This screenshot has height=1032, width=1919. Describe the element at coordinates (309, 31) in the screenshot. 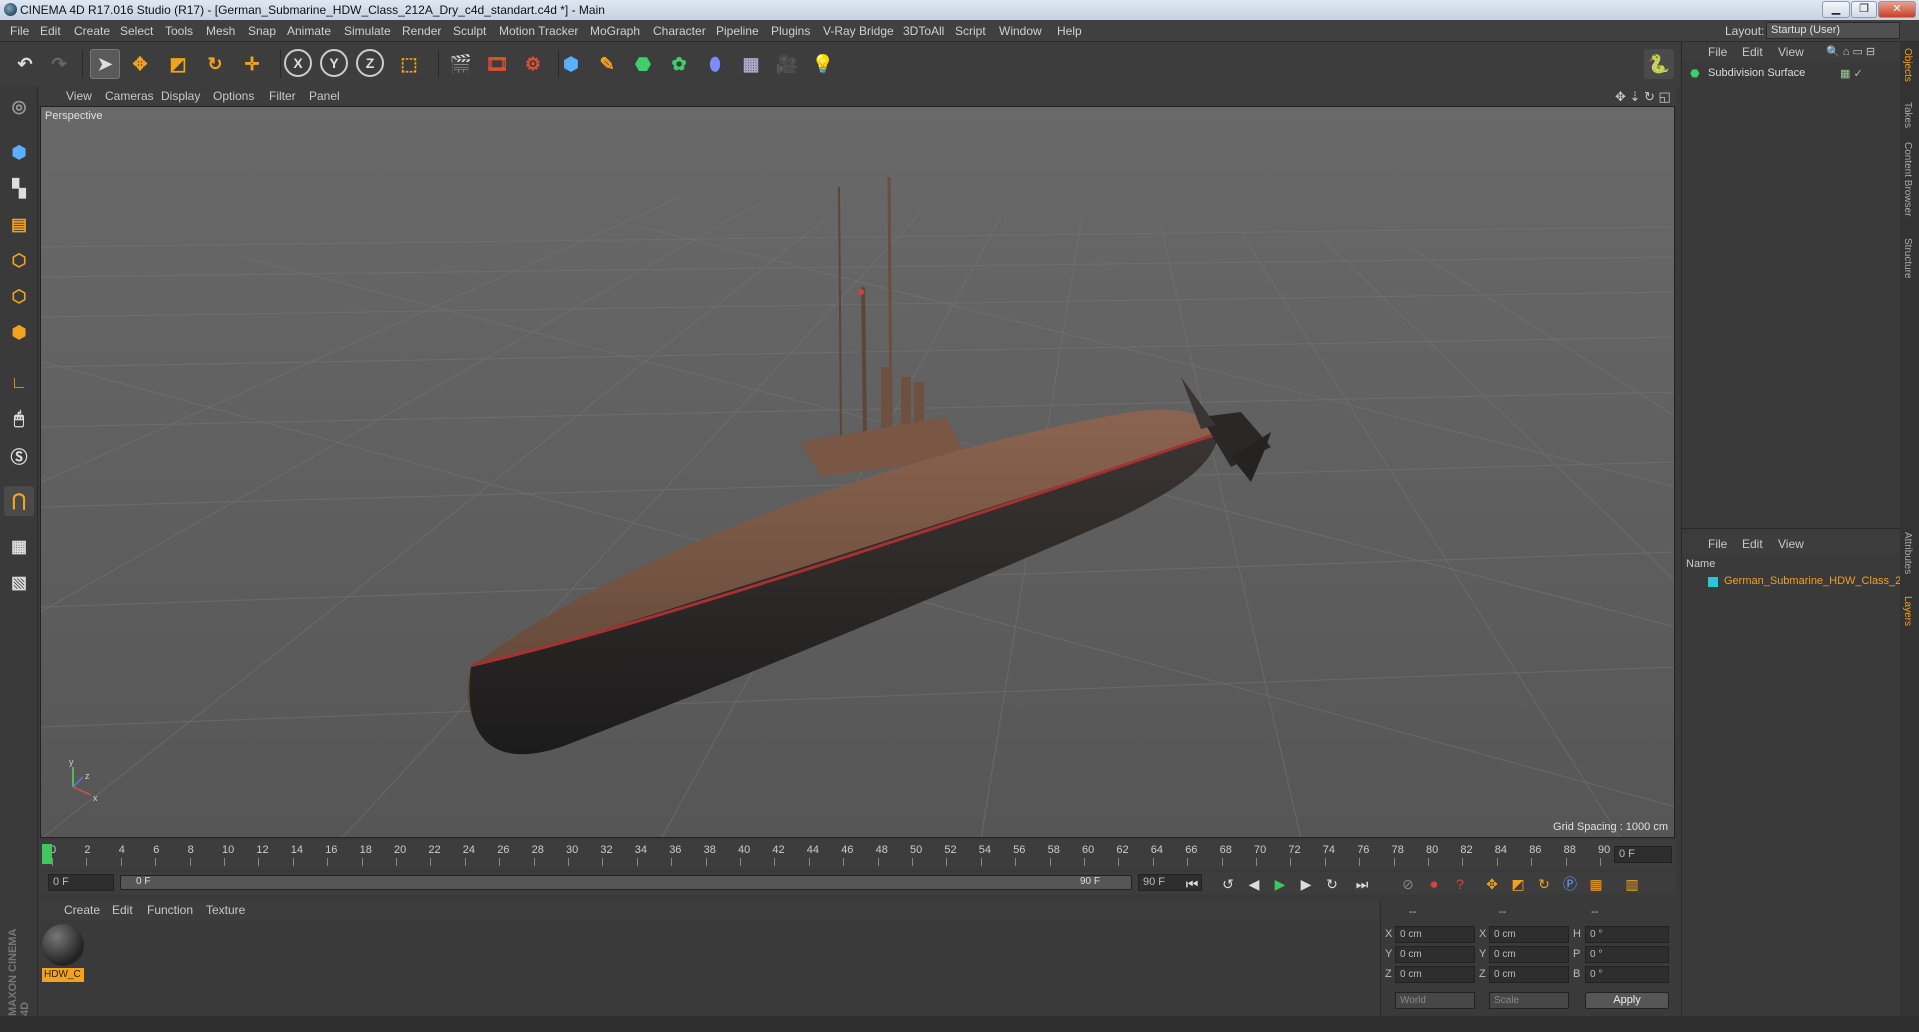

I see `menu-animate: Animate` at that location.